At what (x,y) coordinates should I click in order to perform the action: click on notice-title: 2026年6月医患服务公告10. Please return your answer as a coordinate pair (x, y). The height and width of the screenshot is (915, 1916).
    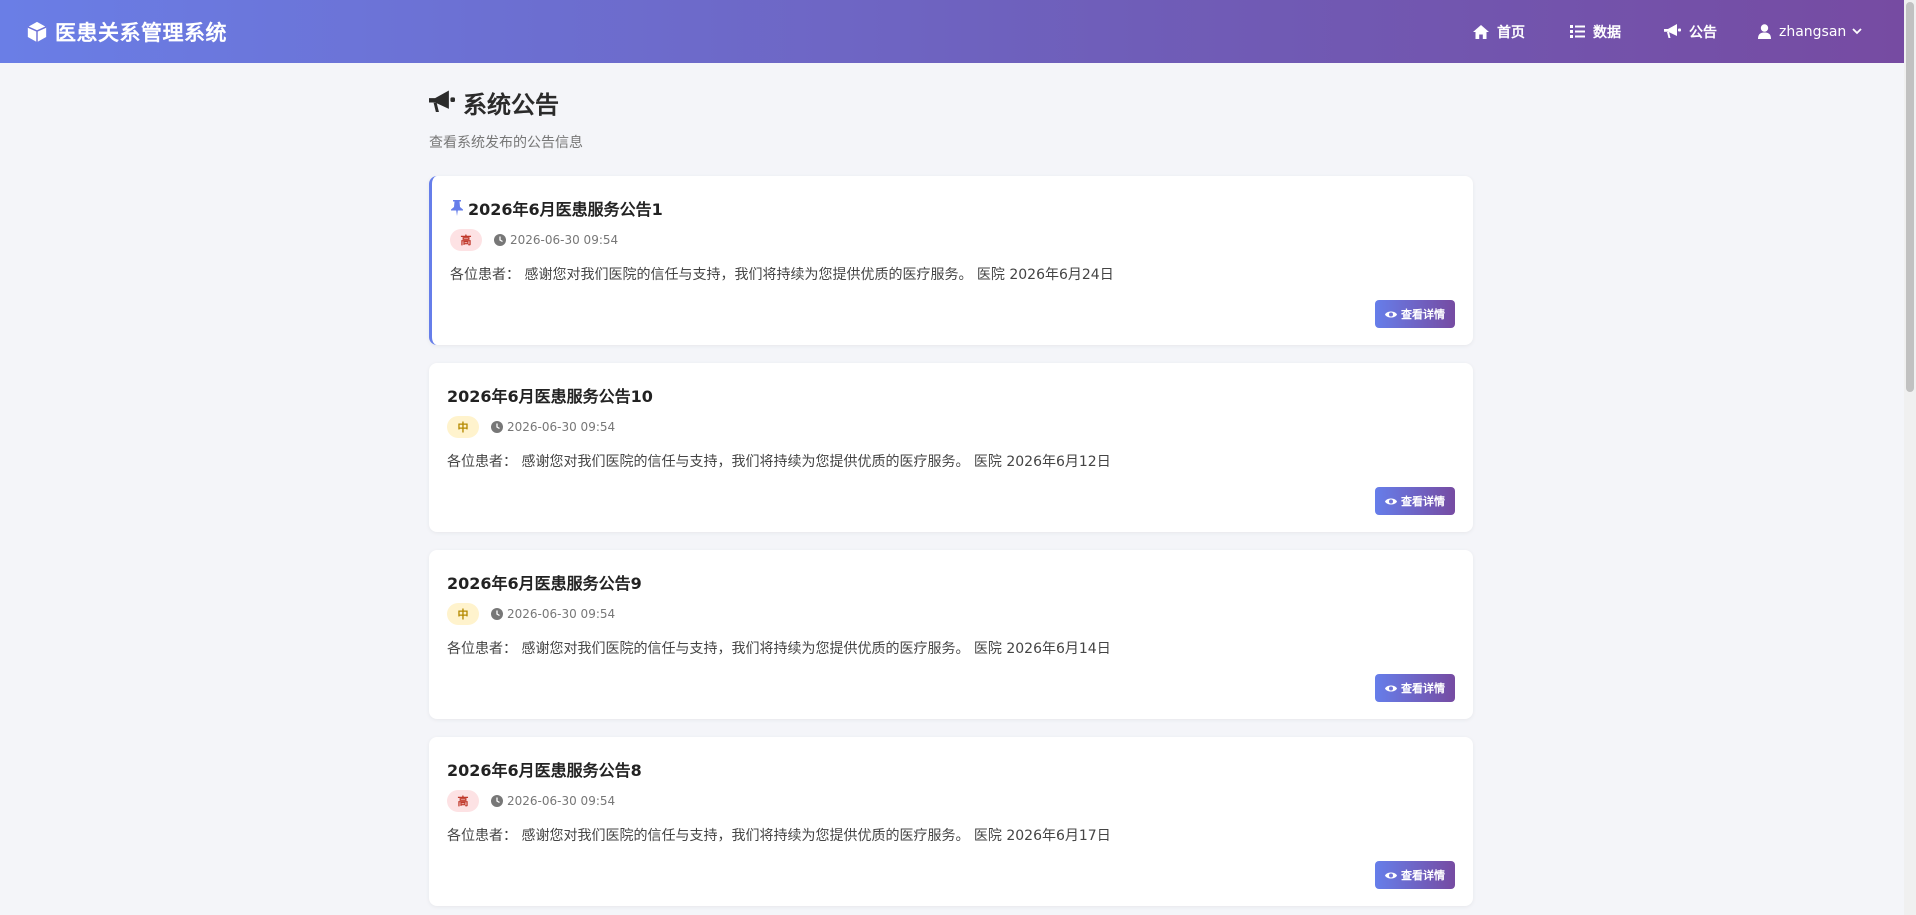
    Looking at the image, I should click on (550, 395).